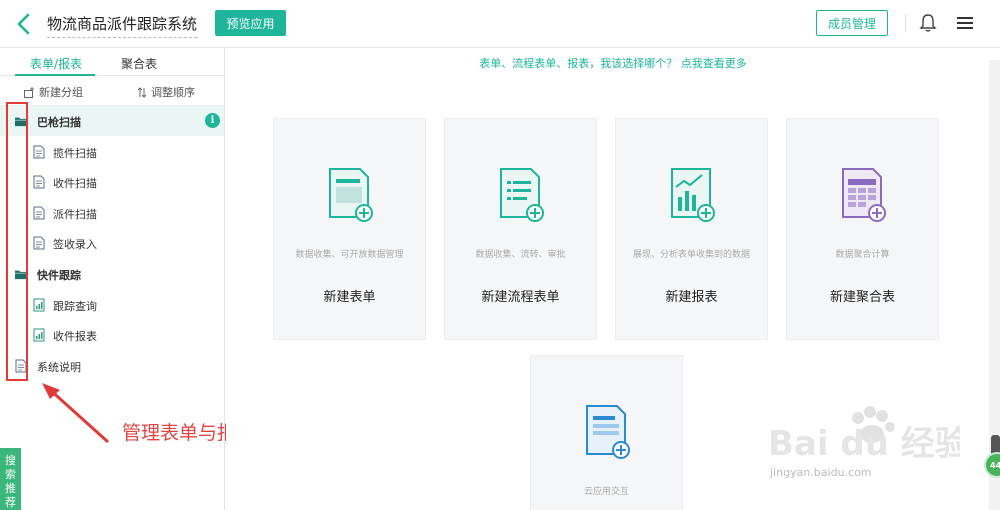  Describe the element at coordinates (852, 23) in the screenshot. I see `member-management-button: 成员管理` at that location.